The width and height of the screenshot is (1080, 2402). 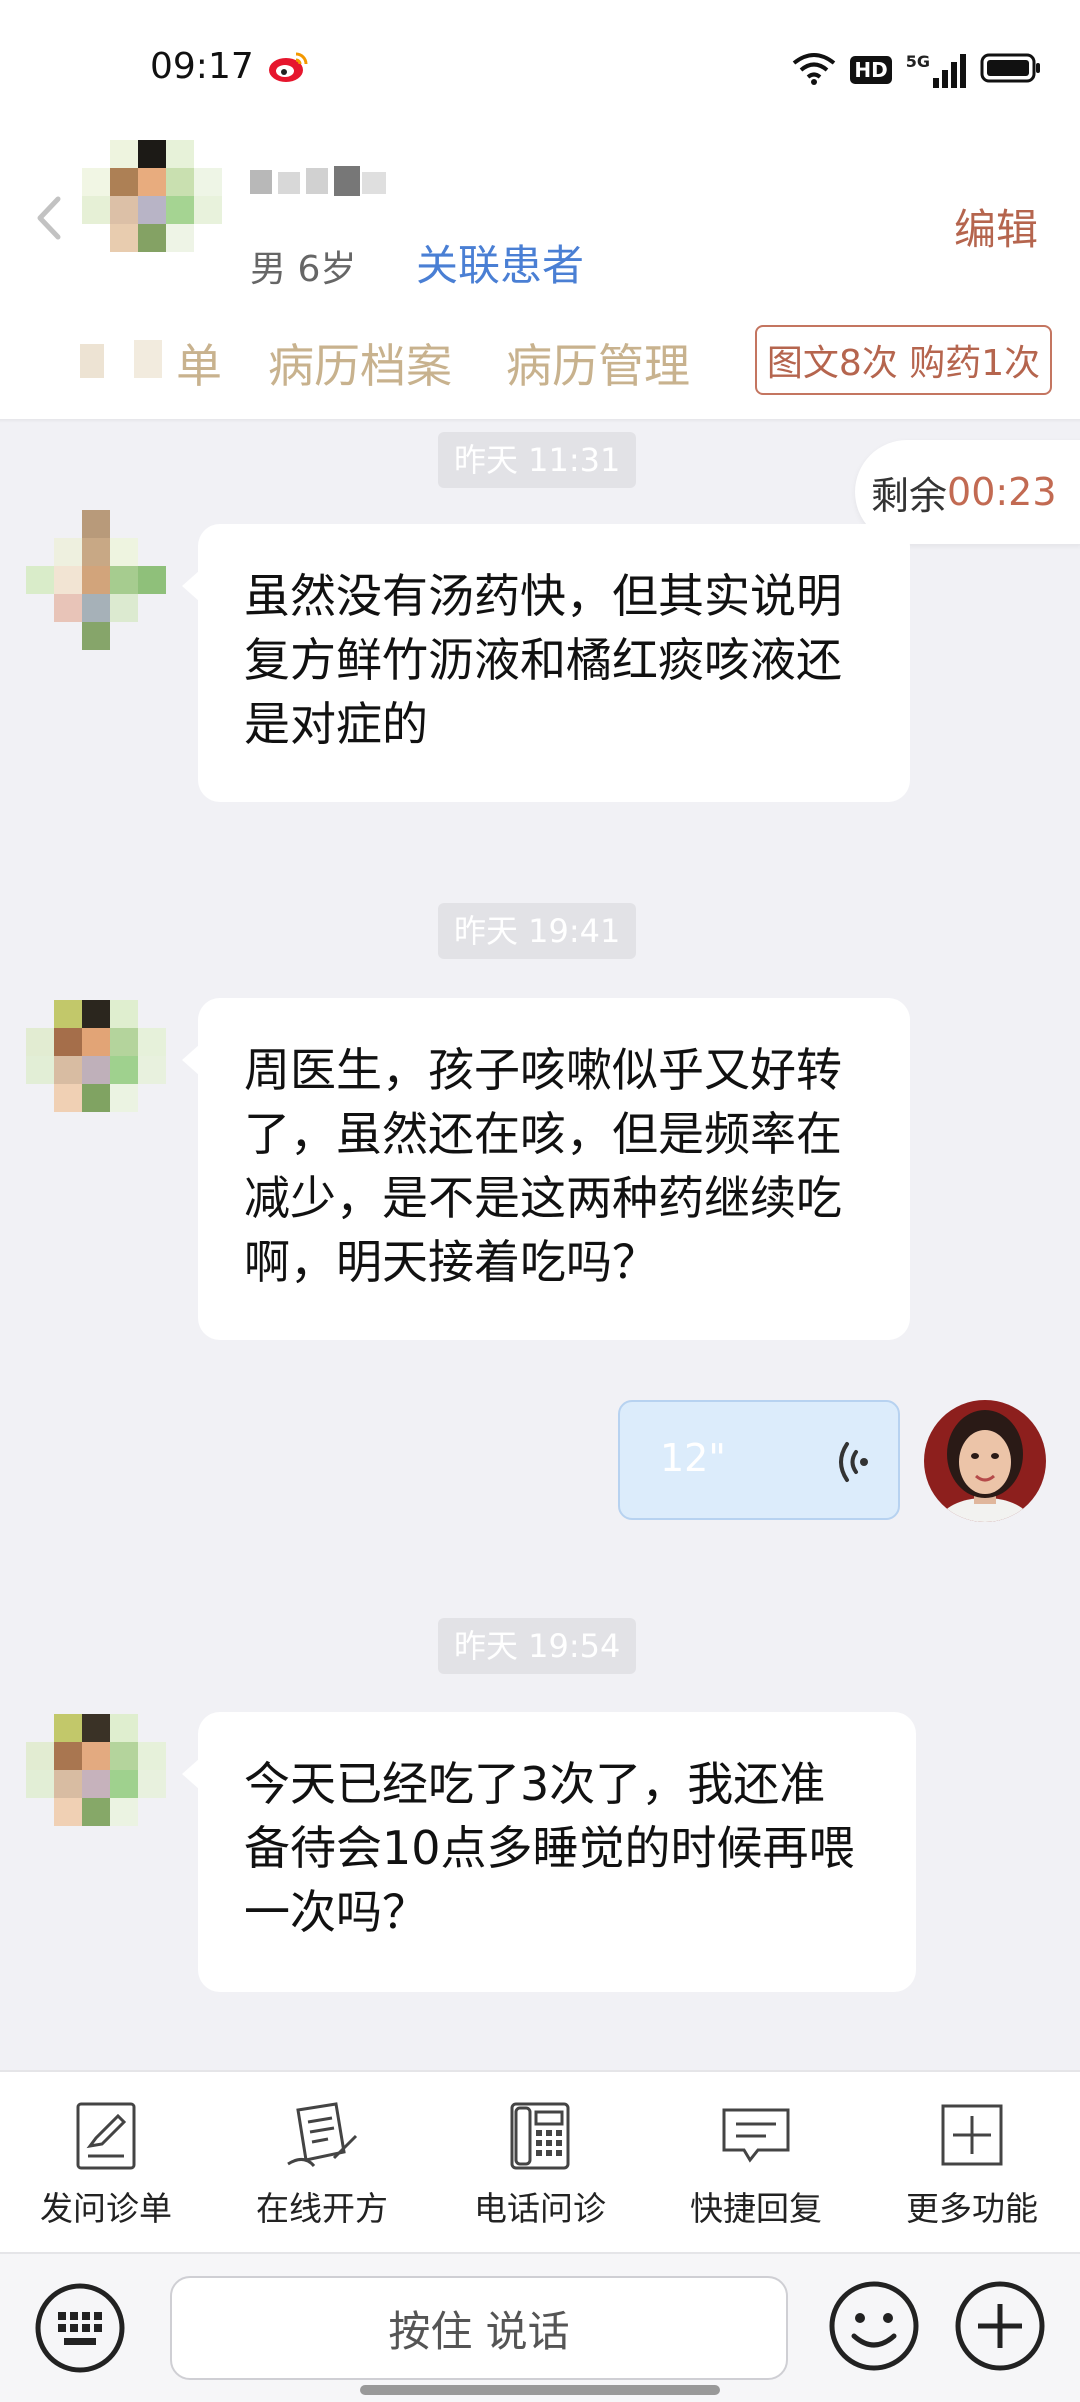 What do you see at coordinates (49, 218) in the screenshot?
I see `back-icon` at bounding box center [49, 218].